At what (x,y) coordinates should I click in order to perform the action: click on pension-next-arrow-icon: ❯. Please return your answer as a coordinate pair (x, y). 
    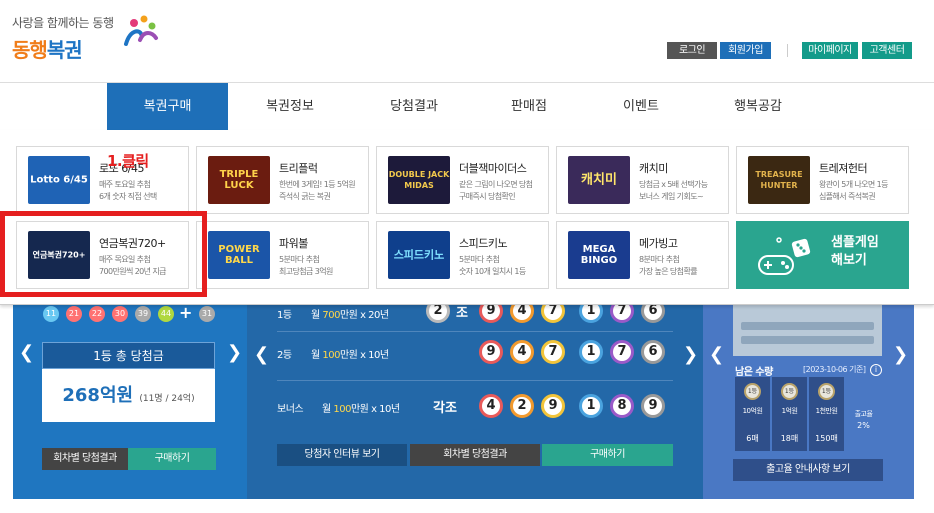
    Looking at the image, I should click on (690, 354).